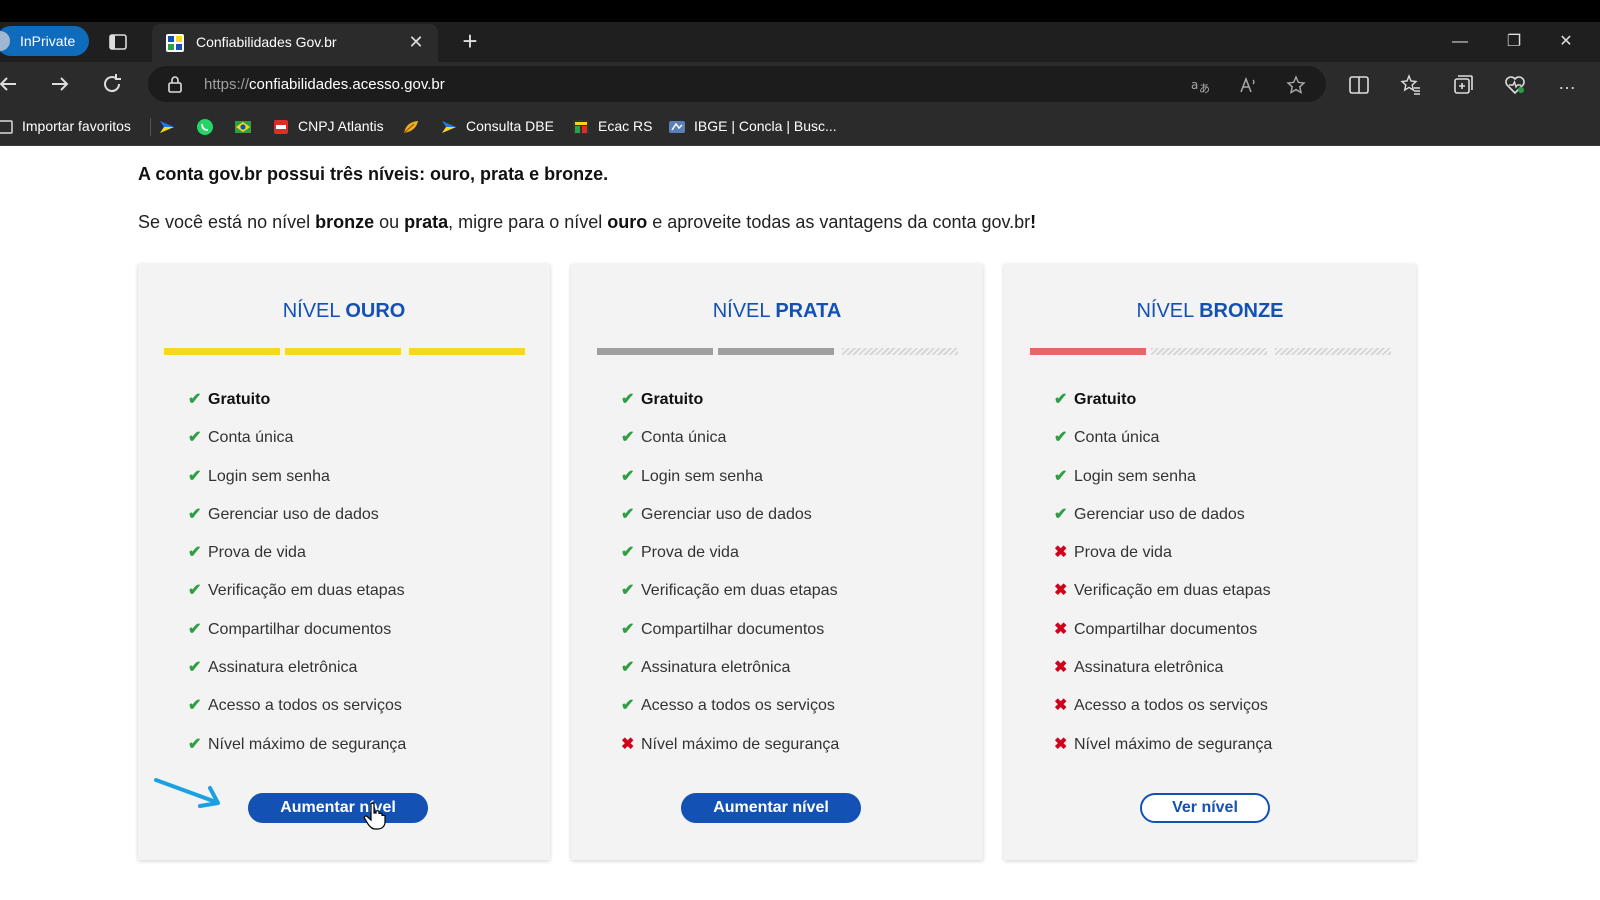 The image size is (1600, 900). I want to click on favorites-icon, so click(1411, 85).